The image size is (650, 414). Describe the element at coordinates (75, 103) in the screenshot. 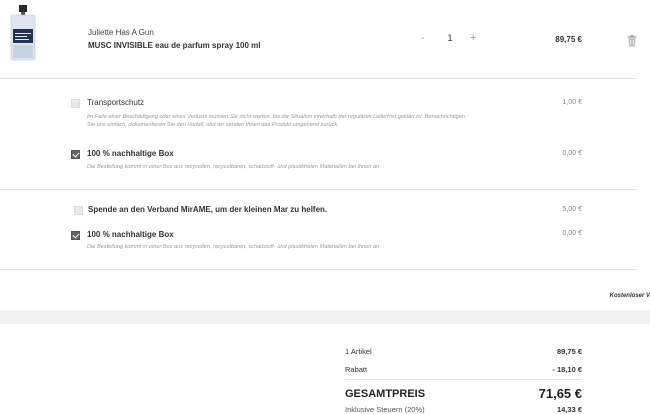

I see `transport-protection-checkbox` at that location.